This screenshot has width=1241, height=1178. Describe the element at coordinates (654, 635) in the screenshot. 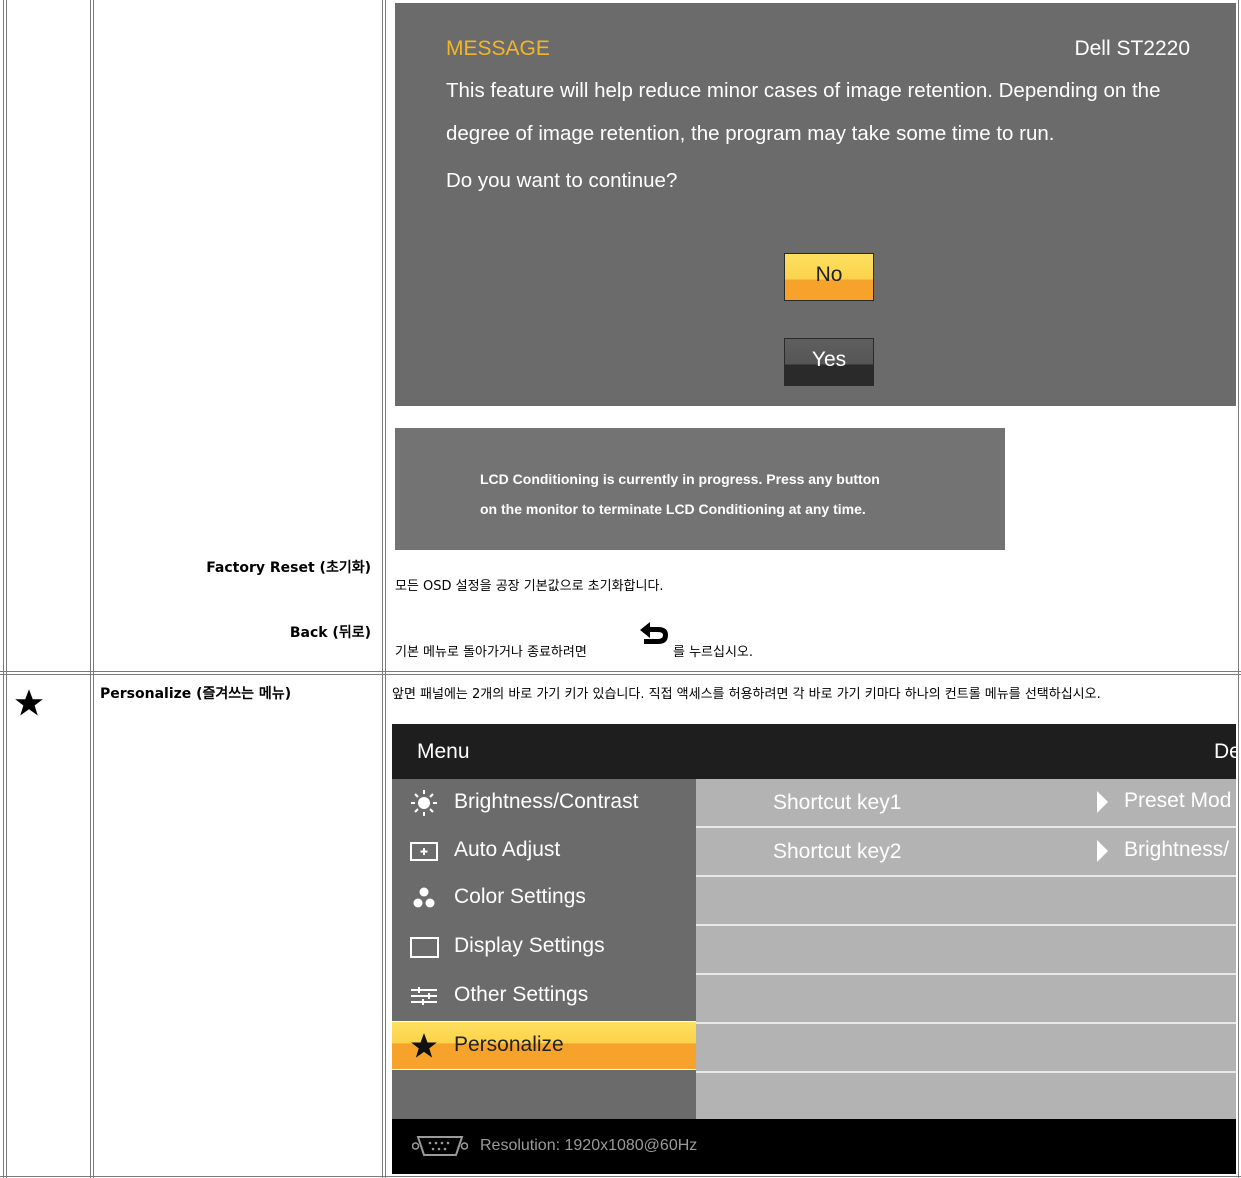

I see `back-arrow-icon` at that location.